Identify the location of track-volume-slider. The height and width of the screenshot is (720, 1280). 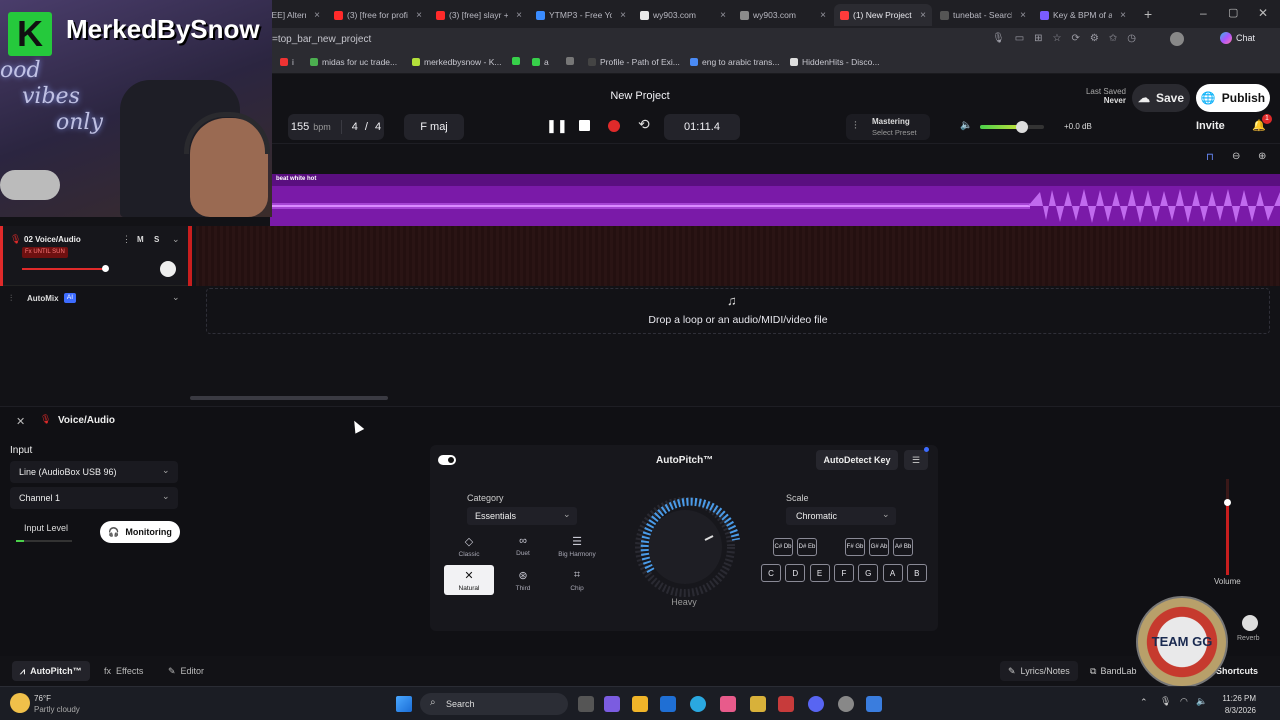
(64, 269).